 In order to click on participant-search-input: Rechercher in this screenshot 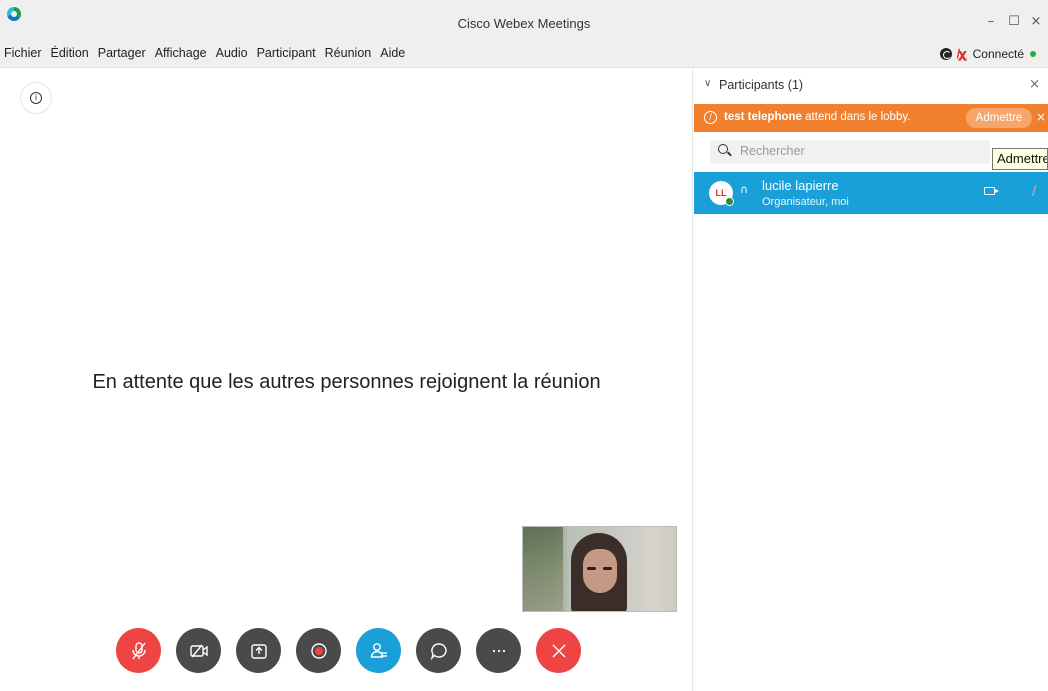, I will do `click(850, 152)`.